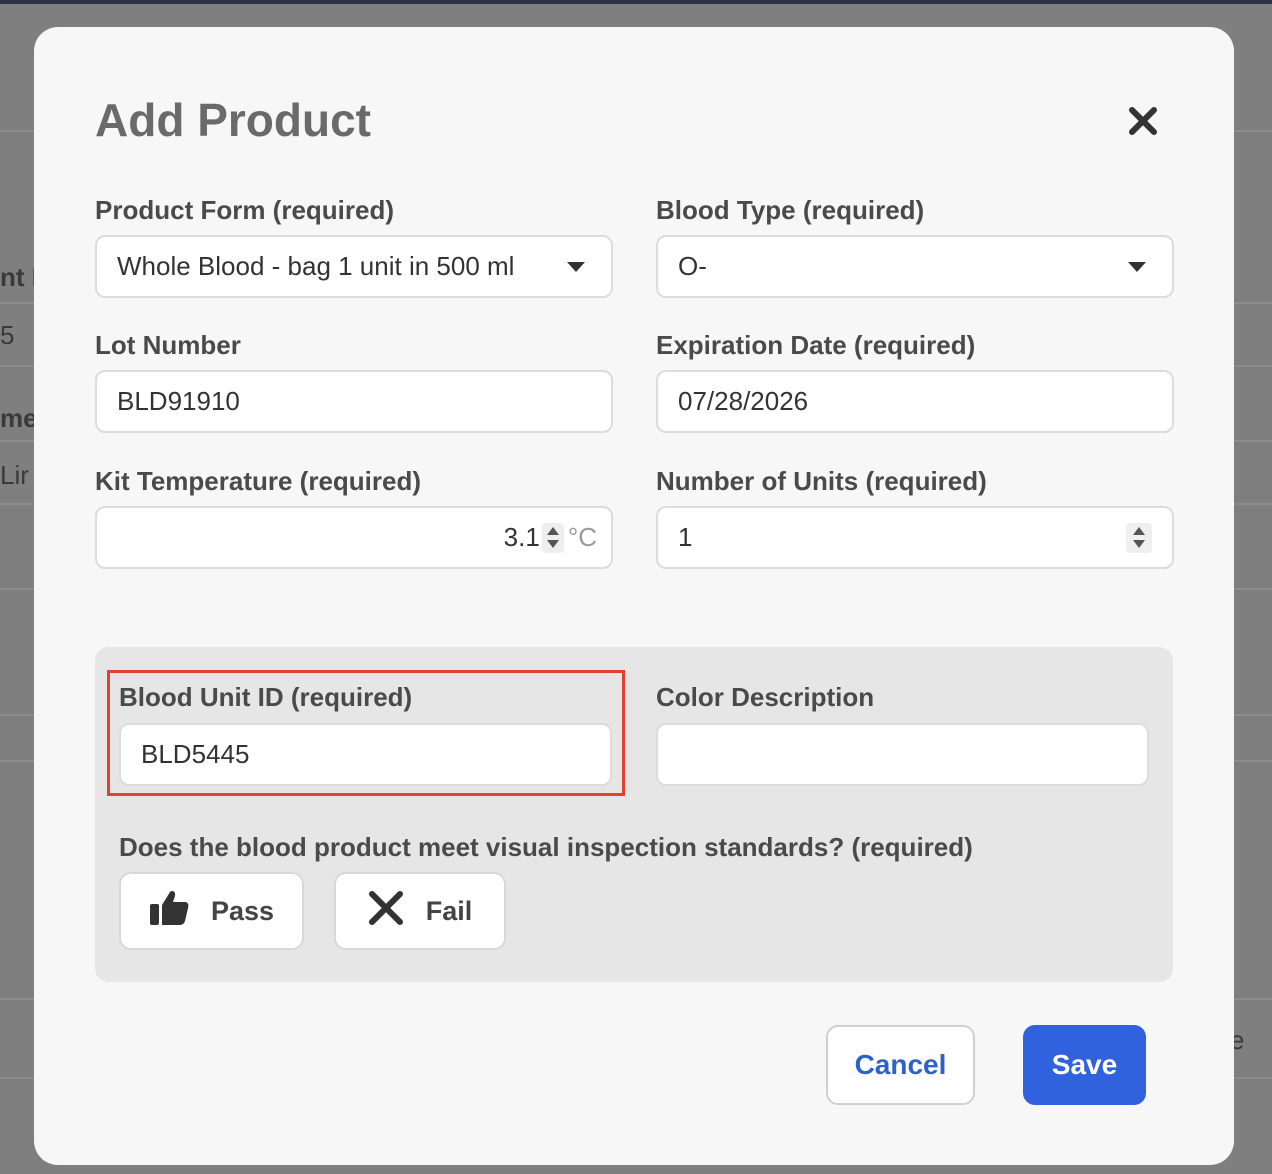 This screenshot has width=1272, height=1174. Describe the element at coordinates (743, 401) in the screenshot. I see `expiration-date-value: 07/28/2026` at that location.